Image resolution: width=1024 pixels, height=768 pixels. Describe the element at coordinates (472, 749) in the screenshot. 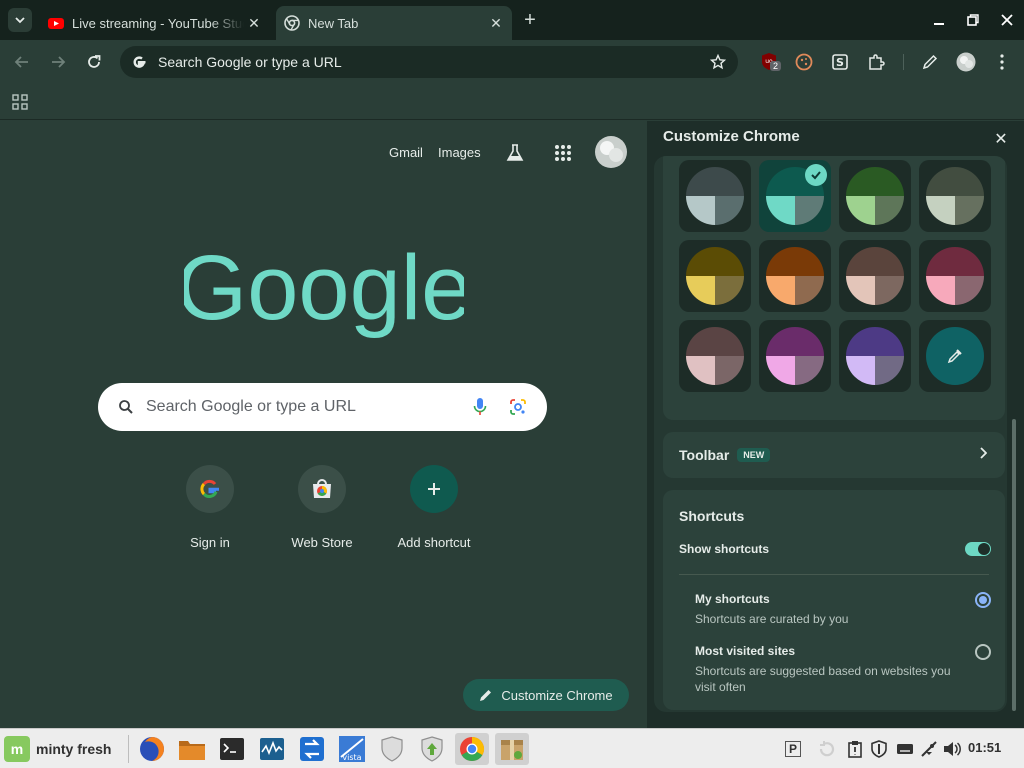

I see `chrome-taskbar-icon` at that location.